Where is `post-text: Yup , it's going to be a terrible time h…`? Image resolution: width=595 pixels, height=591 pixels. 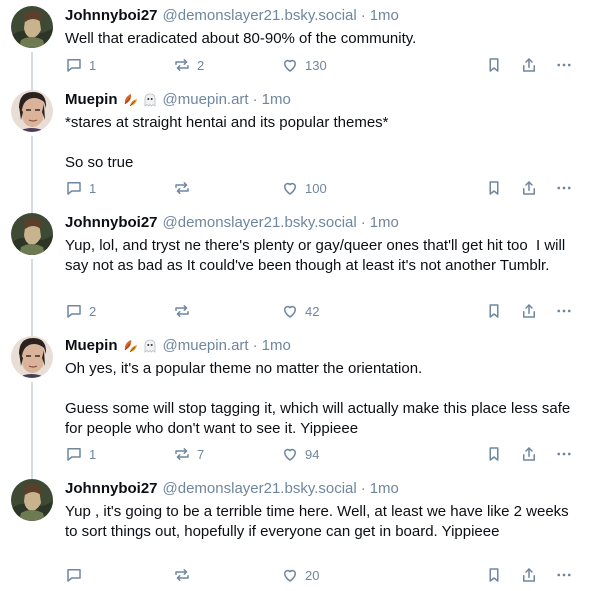
post-text: Yup , it's going to be a terrible time h… is located at coordinates (319, 521).